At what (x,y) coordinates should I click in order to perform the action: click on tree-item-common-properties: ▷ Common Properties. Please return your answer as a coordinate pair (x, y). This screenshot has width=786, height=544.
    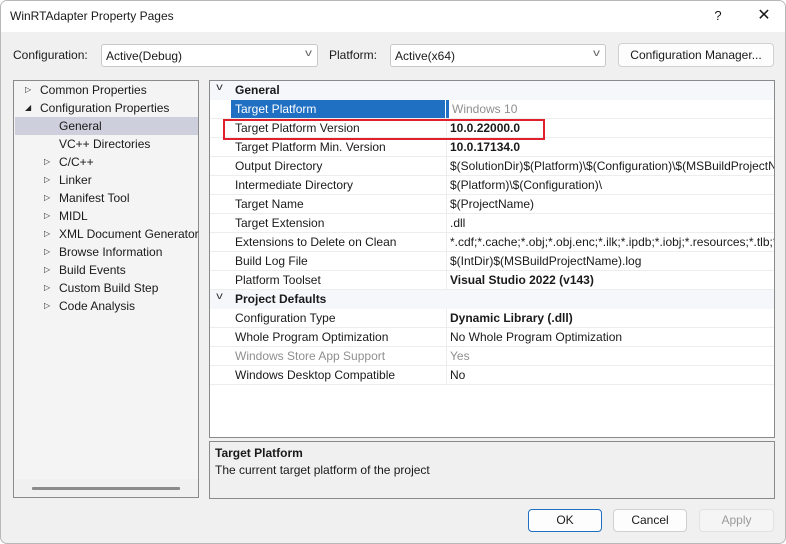
    Looking at the image, I should click on (106, 90).